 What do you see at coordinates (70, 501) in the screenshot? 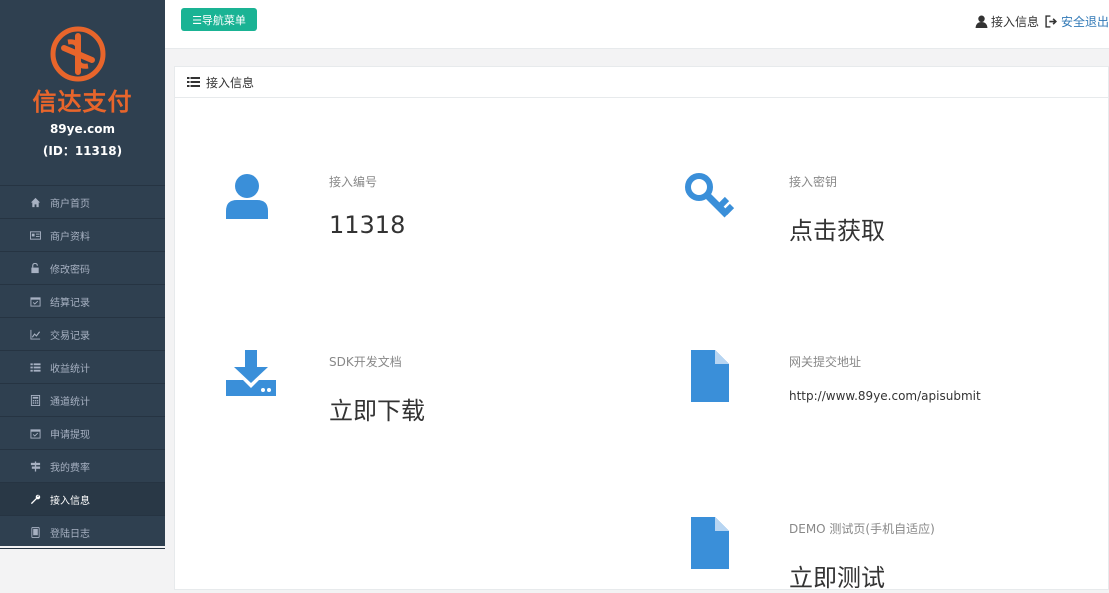
I see `sidebar-item-label: 接入信息` at bounding box center [70, 501].